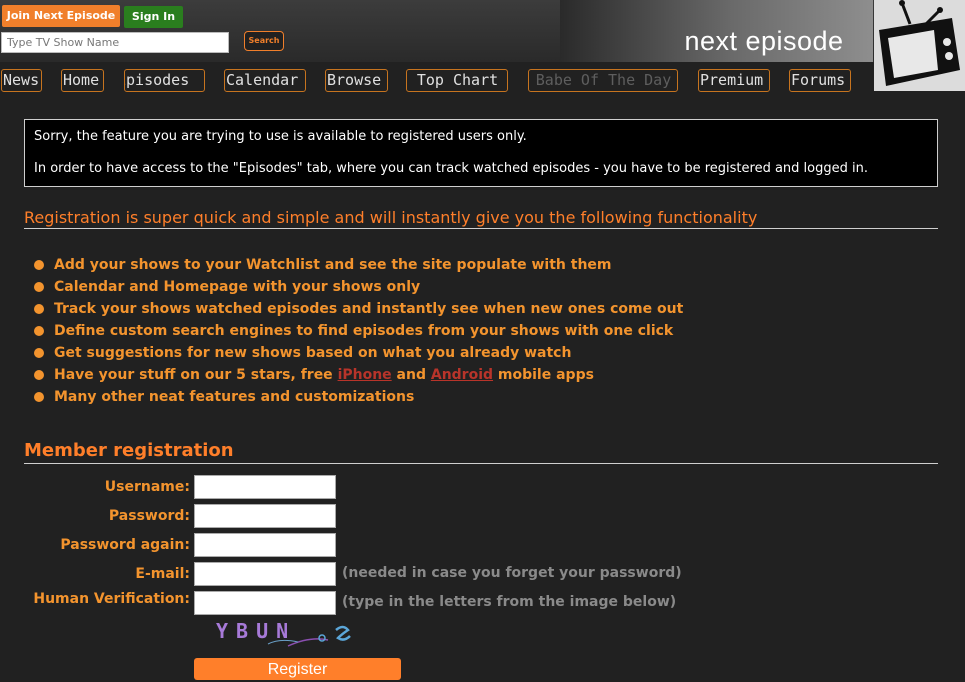 This screenshot has height=682, width=965. What do you see at coordinates (265, 574) in the screenshot?
I see `email-field` at bounding box center [265, 574].